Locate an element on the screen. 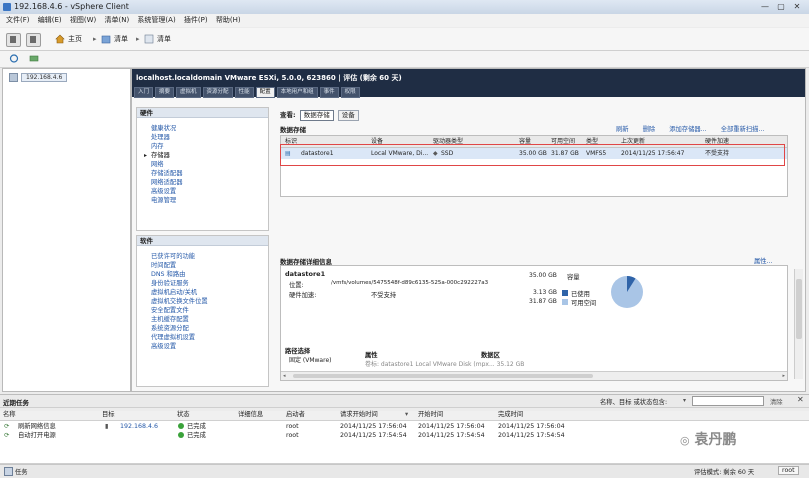  task-row-initiator: root is located at coordinates (292, 426).